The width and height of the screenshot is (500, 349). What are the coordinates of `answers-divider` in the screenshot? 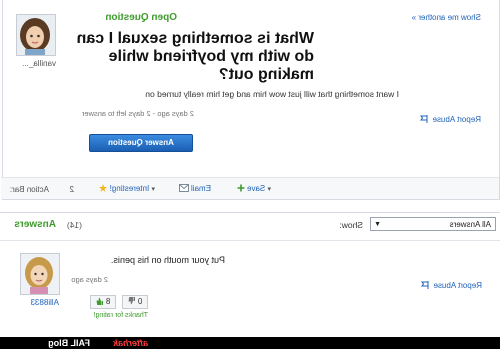 It's located at (250, 240).